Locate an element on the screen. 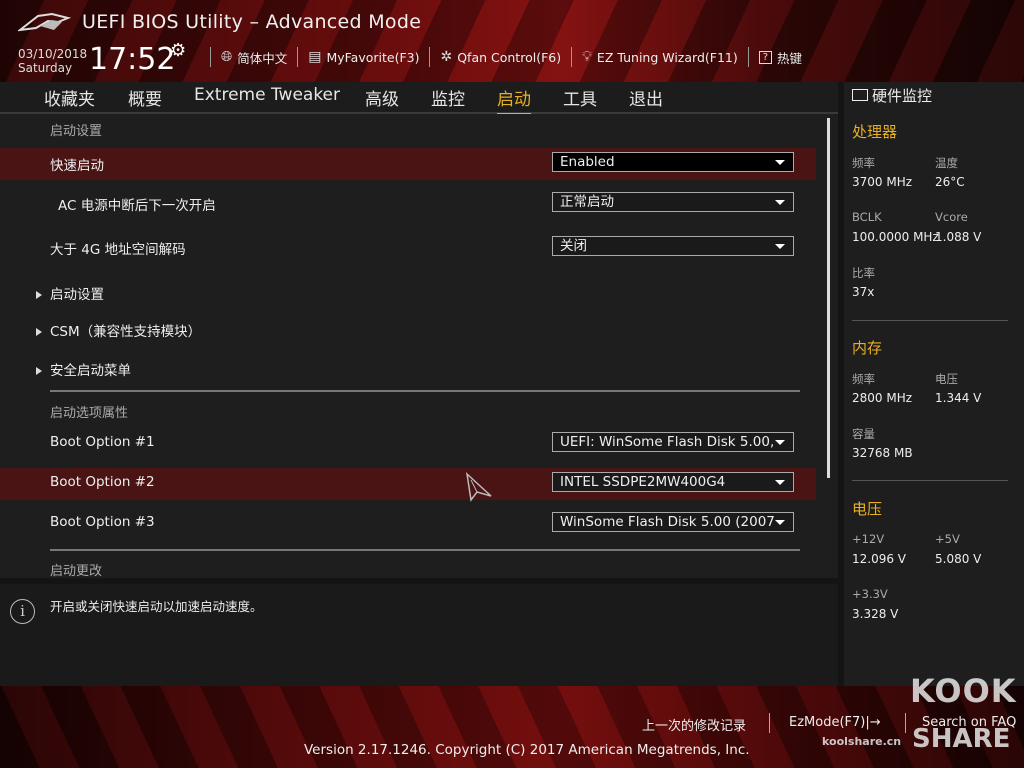  tab-exit: 退出 is located at coordinates (646, 97).